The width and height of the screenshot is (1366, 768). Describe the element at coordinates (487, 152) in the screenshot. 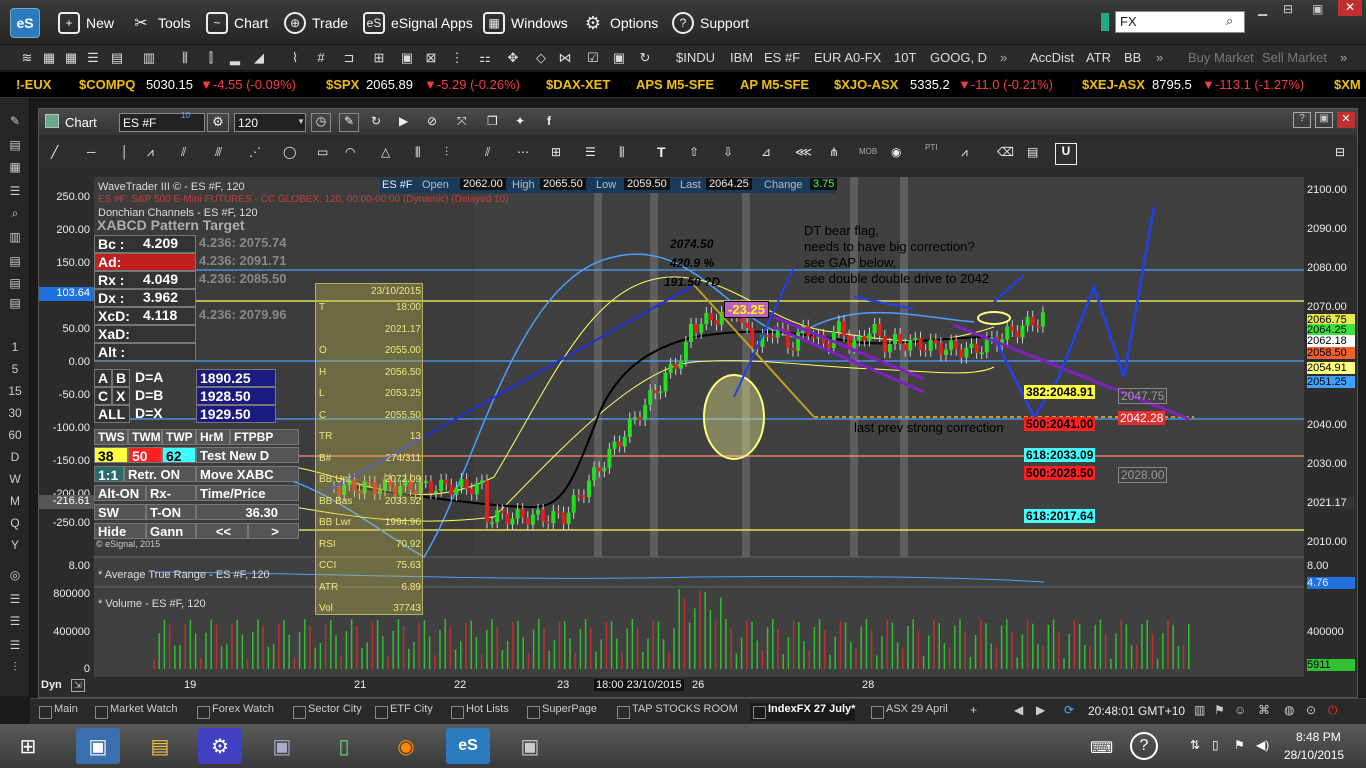

I see `parallel-icon: ⫽` at that location.